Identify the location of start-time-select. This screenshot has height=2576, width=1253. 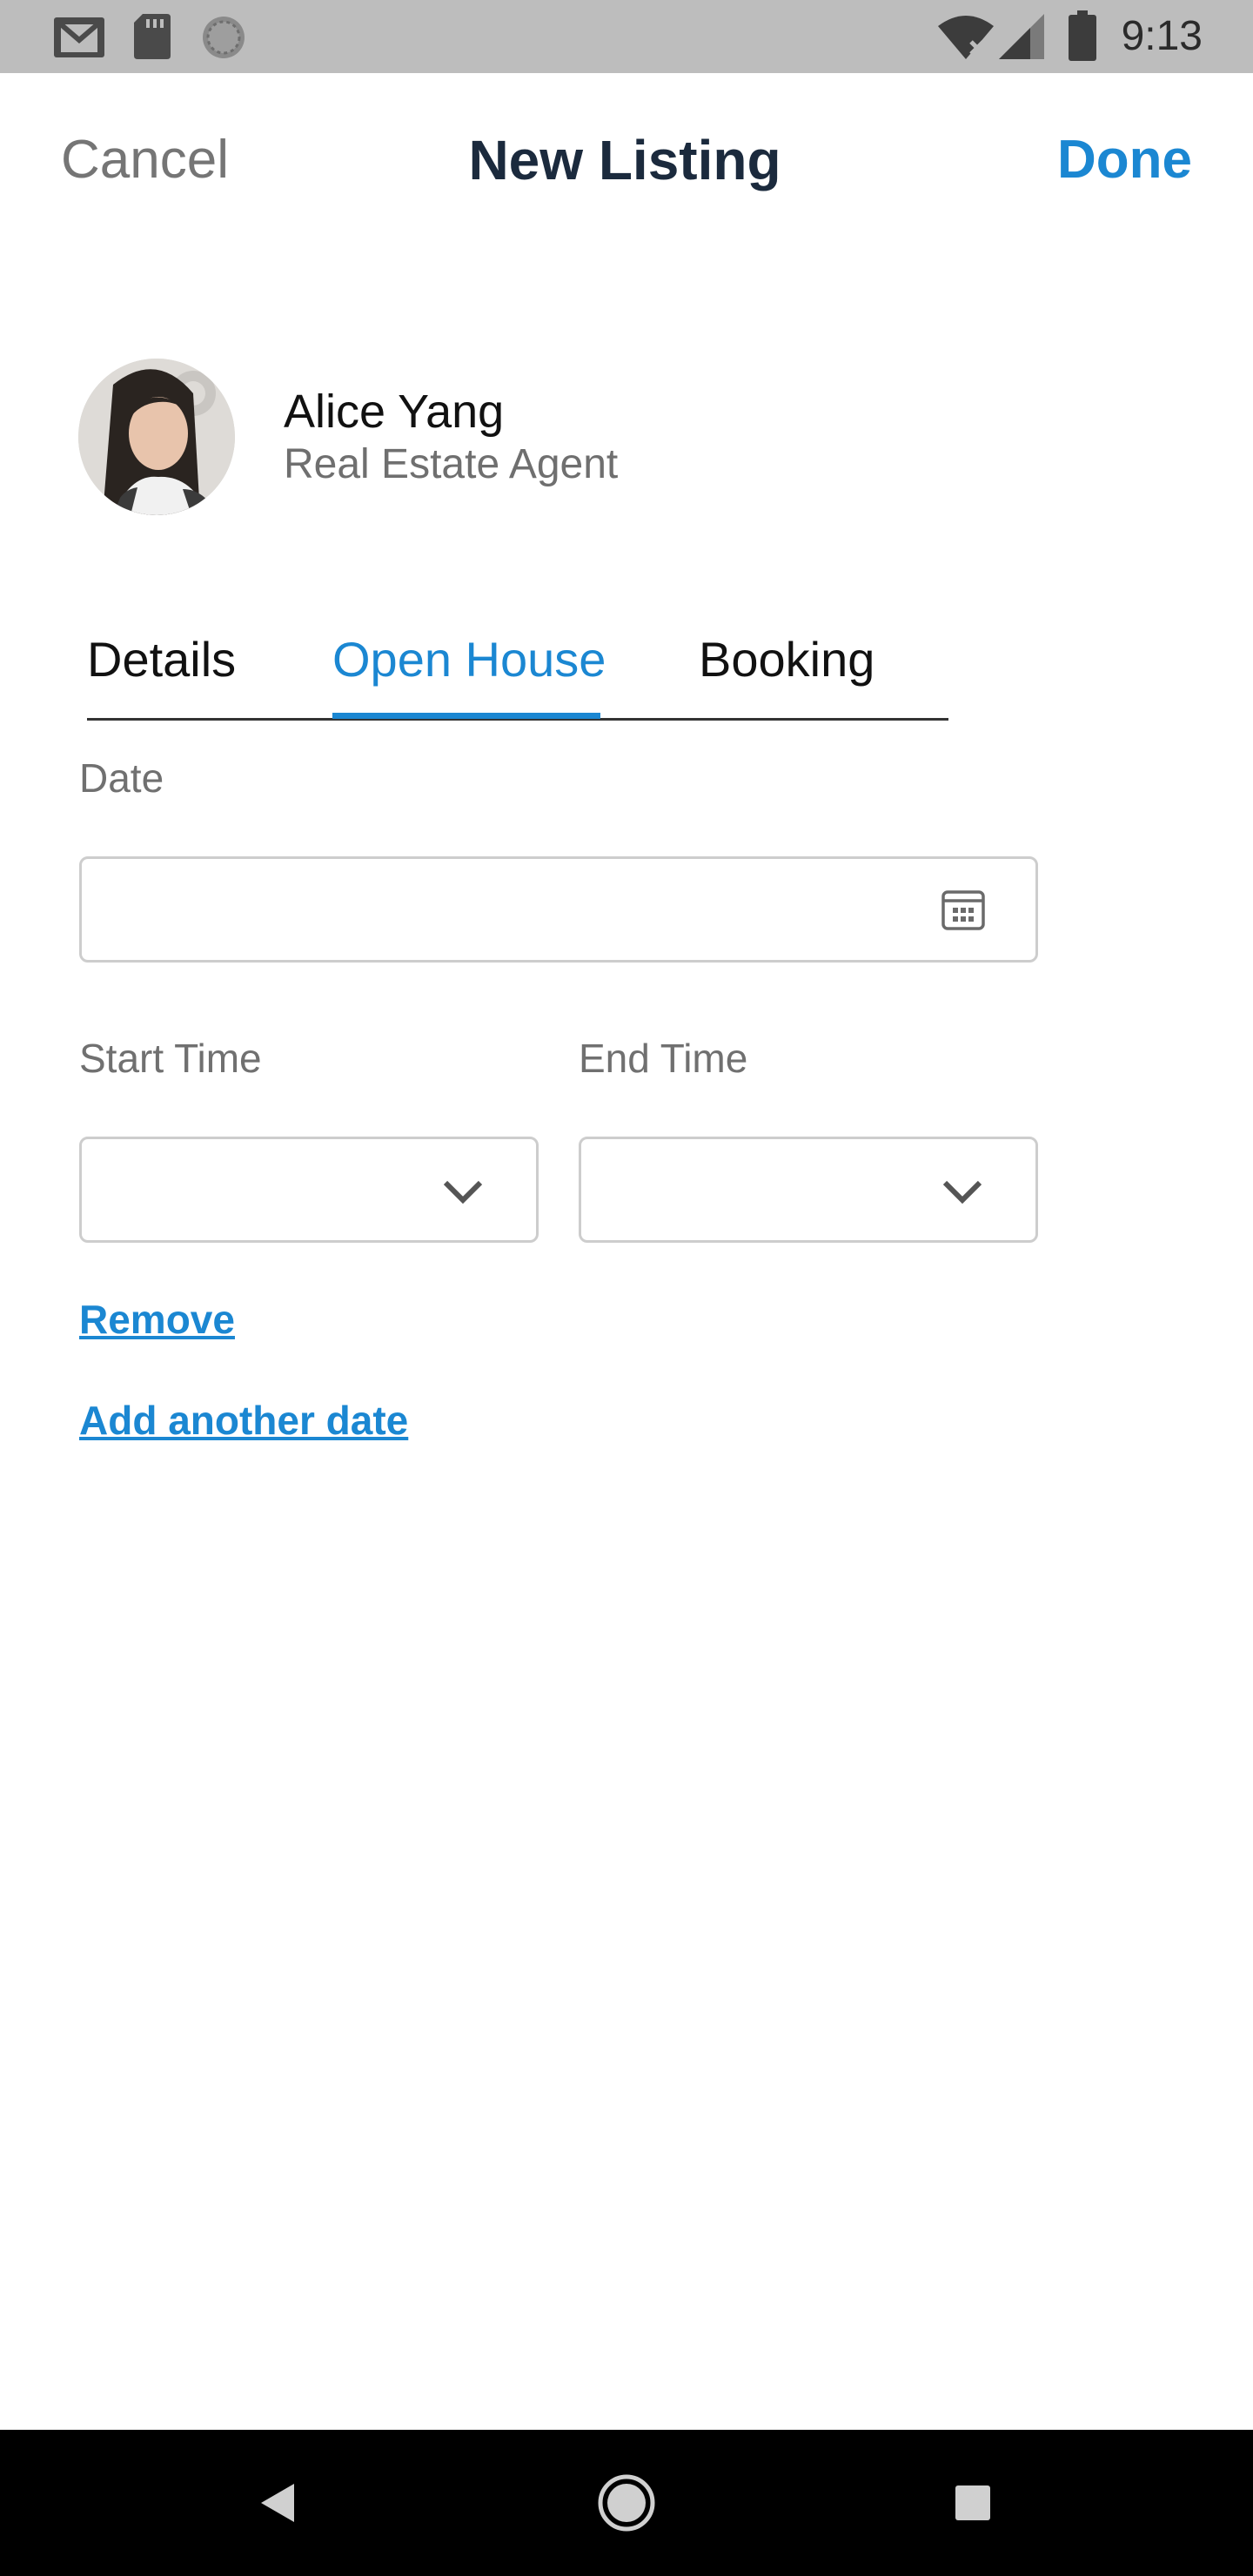
(309, 1190).